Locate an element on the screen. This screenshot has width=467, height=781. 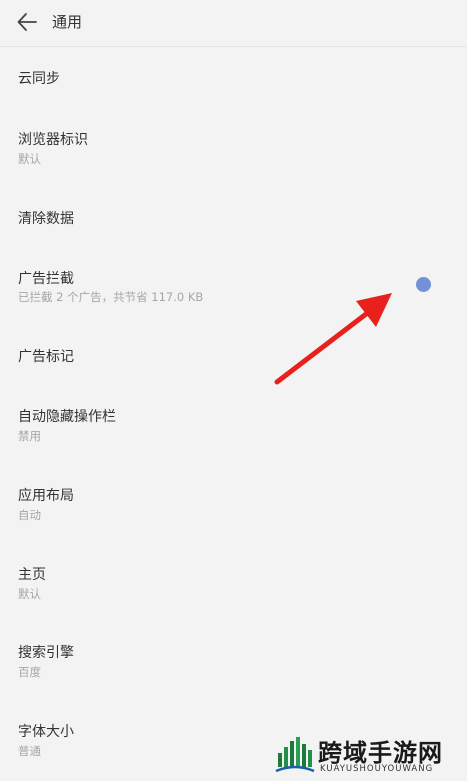
annotation-arrow-icon is located at coordinates (333, 339).